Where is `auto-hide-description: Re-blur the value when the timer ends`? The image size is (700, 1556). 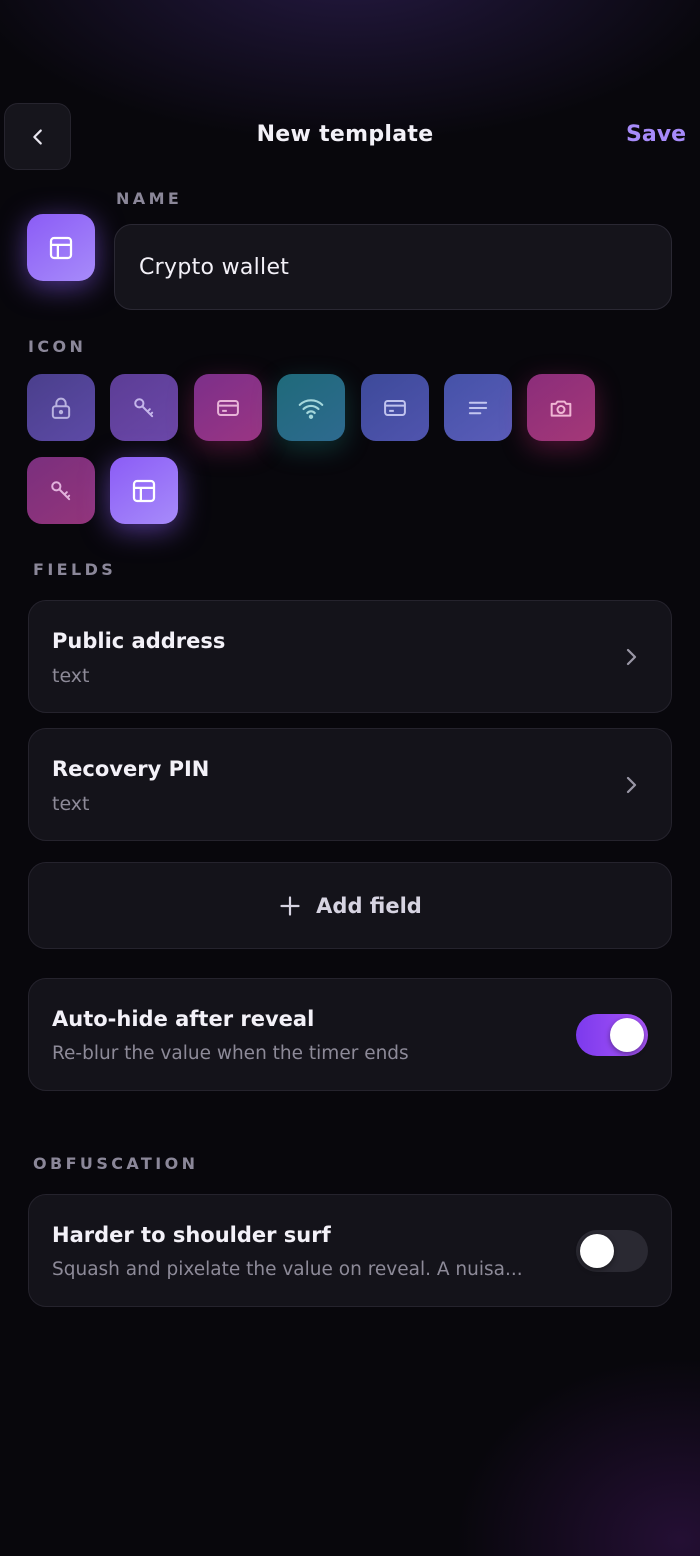
auto-hide-description: Re-blur the value when the timer ends is located at coordinates (230, 1053).